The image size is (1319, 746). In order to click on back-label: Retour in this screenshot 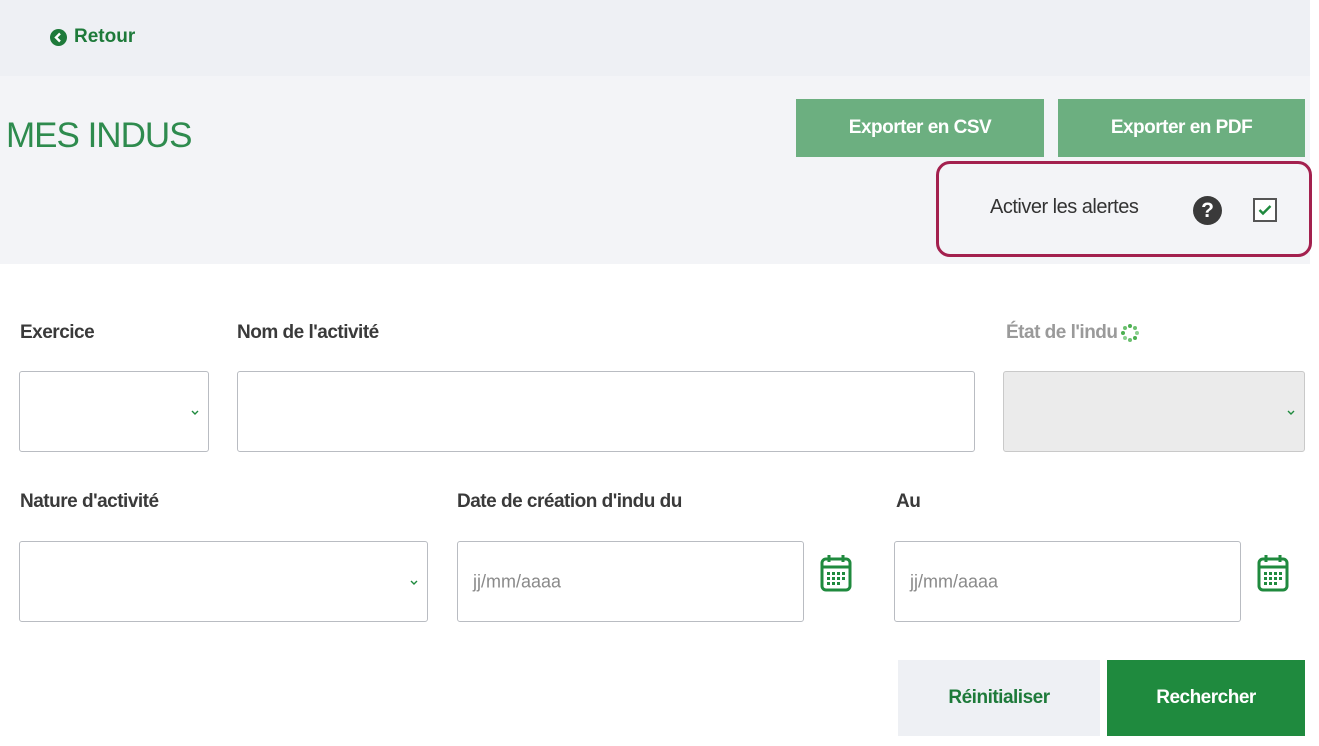, I will do `click(105, 36)`.